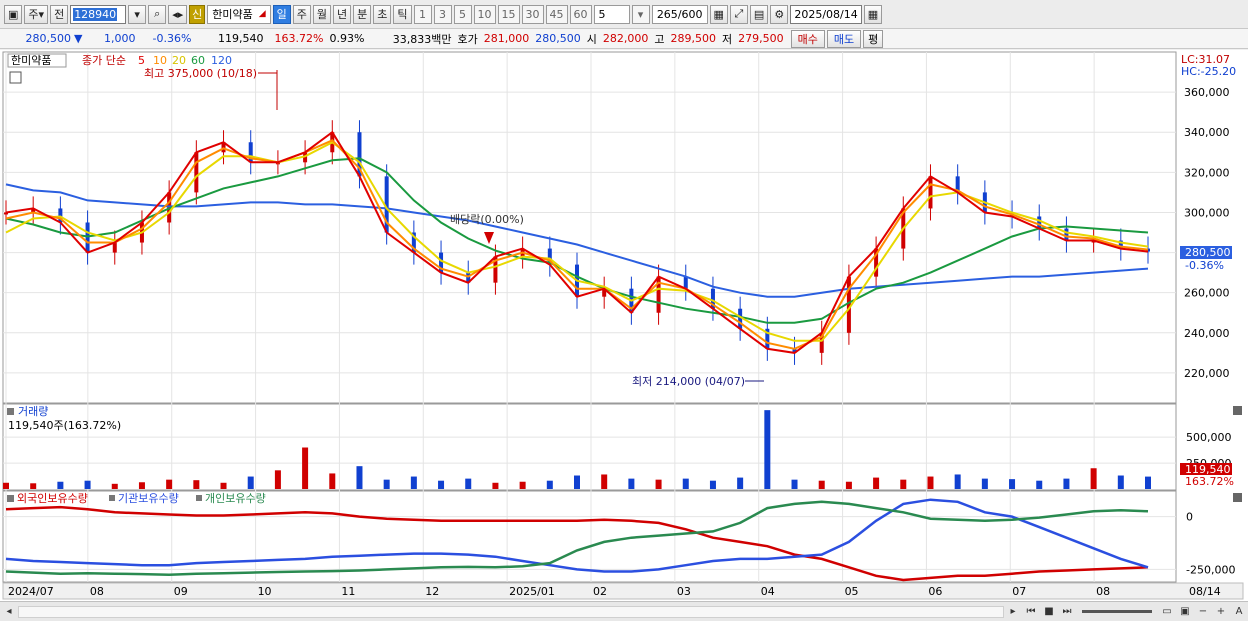 The width and height of the screenshot is (1248, 621). I want to click on dividend-marker-label: 배당락(0.00%), so click(487, 219).